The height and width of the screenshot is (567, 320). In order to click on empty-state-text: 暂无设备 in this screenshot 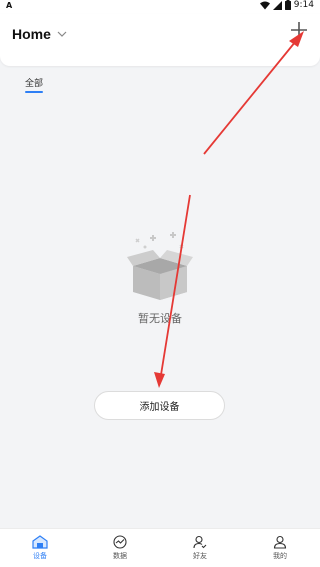, I will do `click(160, 318)`.